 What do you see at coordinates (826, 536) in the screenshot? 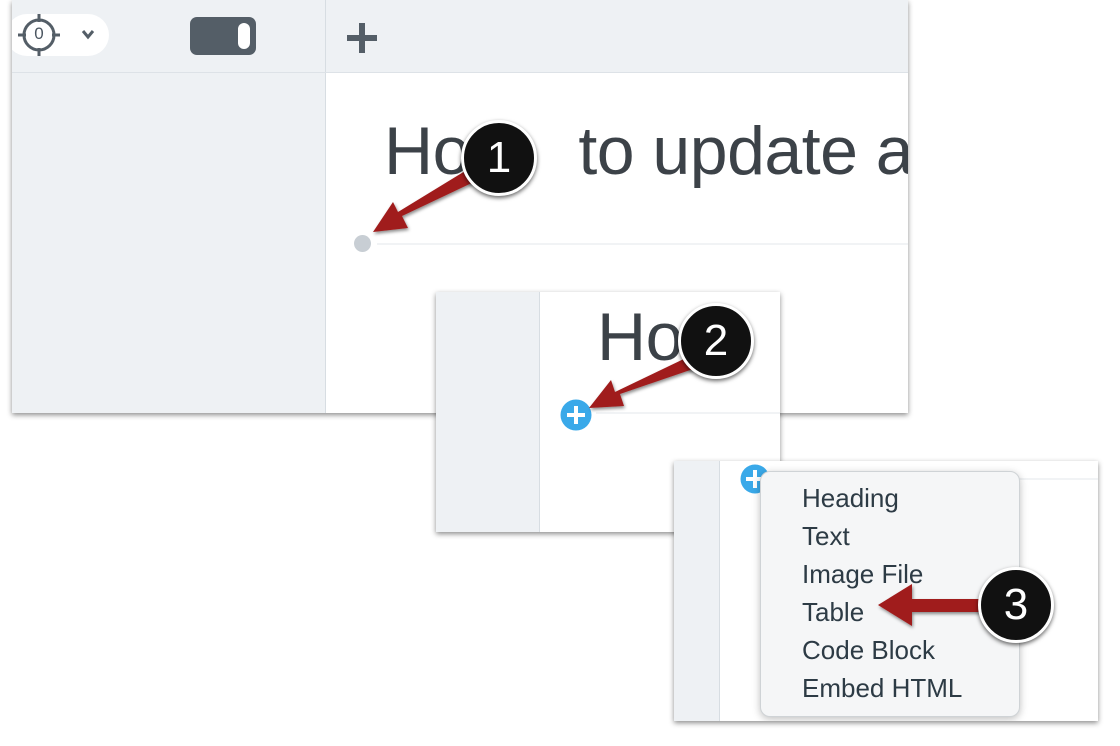
I see `menu-item-text: Text` at bounding box center [826, 536].